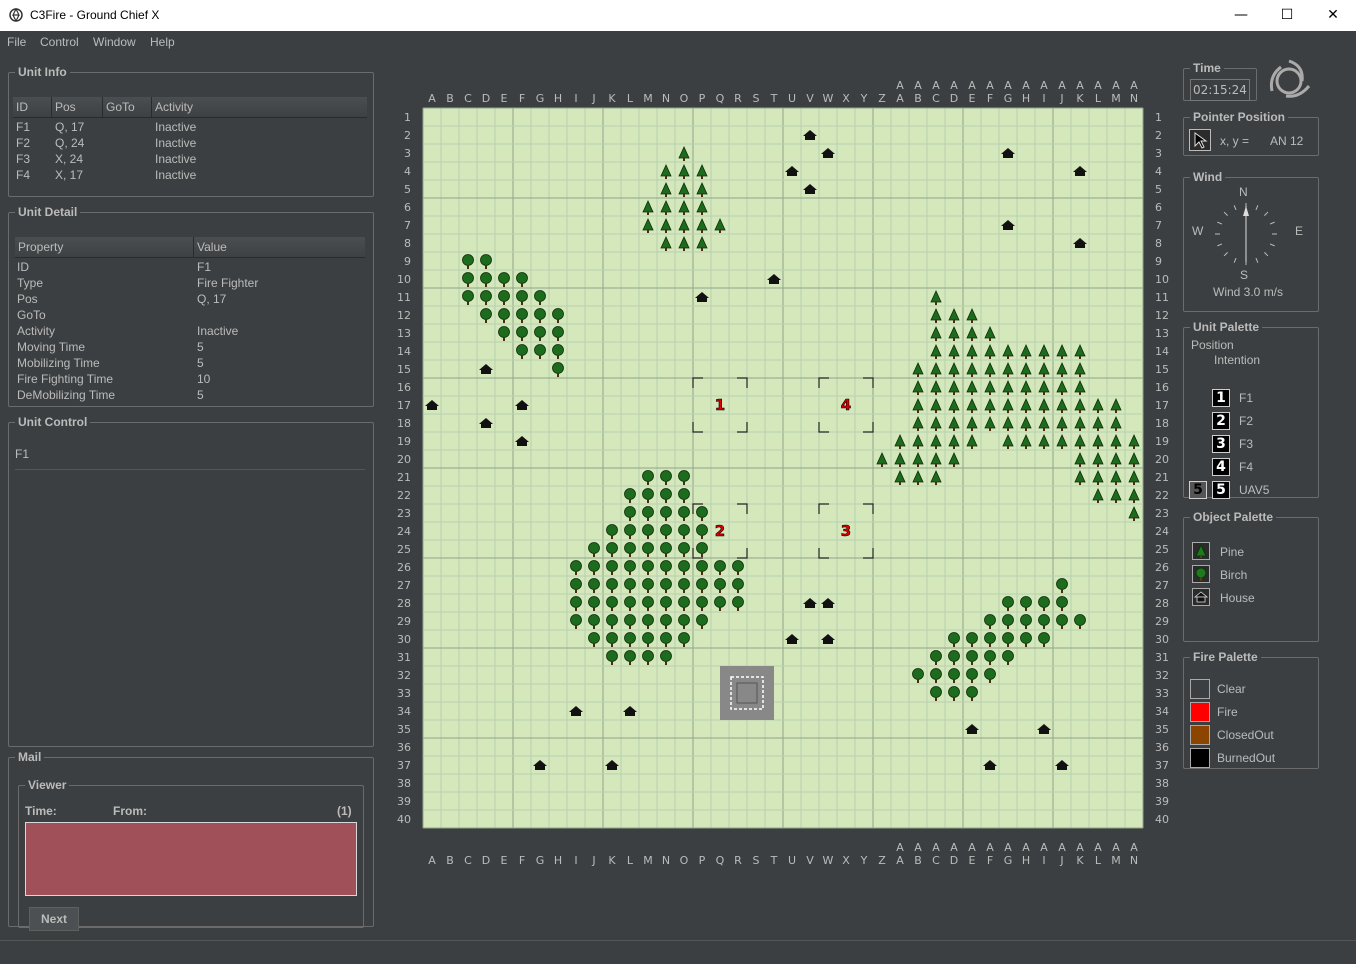 This screenshot has width=1356, height=964. I want to click on unit-detail-row: Mobilizing Time 5, so click(190, 363).